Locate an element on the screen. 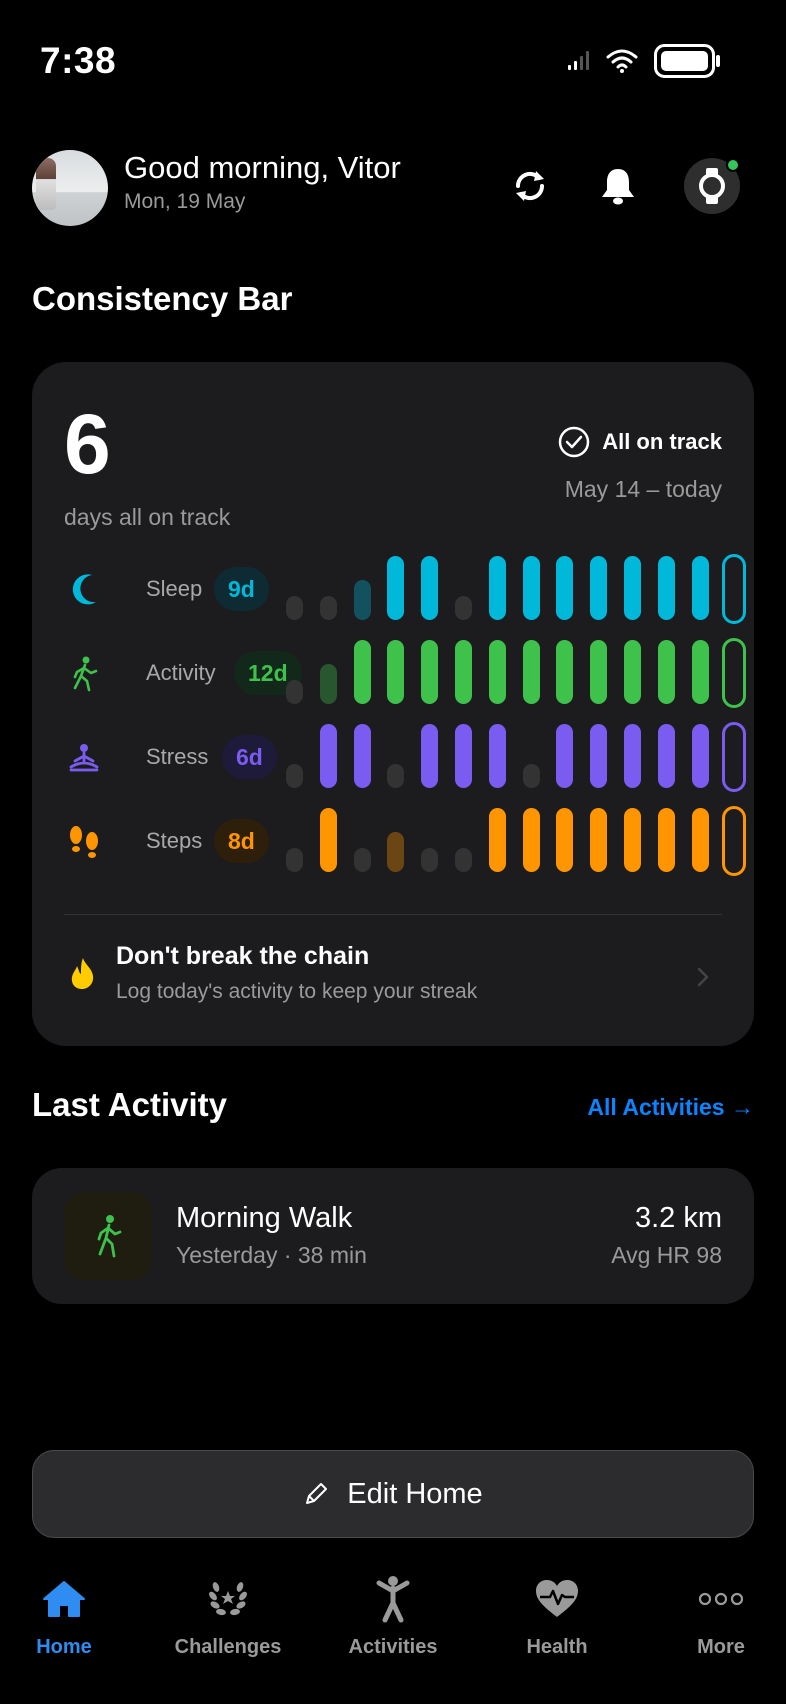 This screenshot has width=786, height=1704. notifications-button is located at coordinates (618, 186).